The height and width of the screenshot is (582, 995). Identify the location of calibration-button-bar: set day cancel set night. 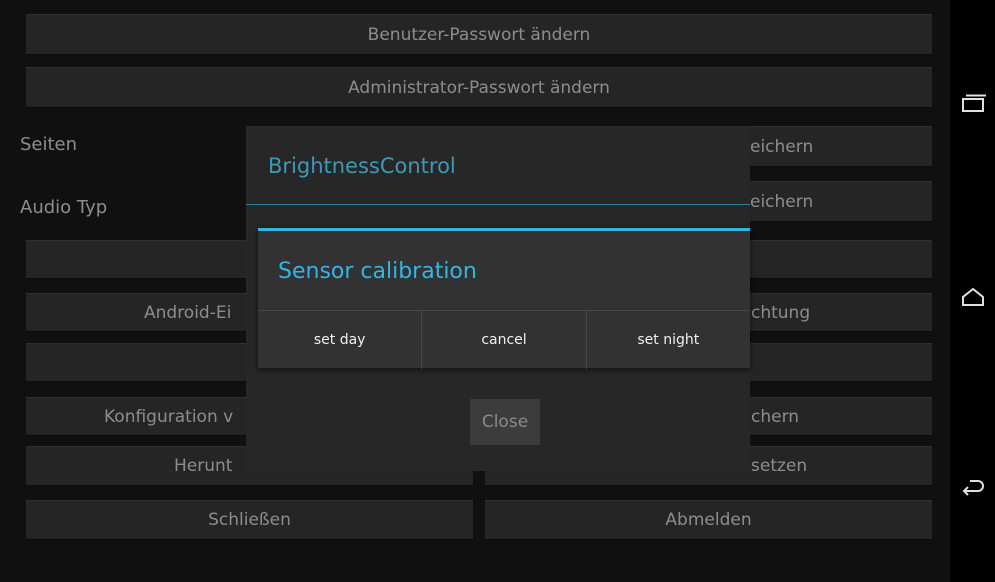
(504, 339).